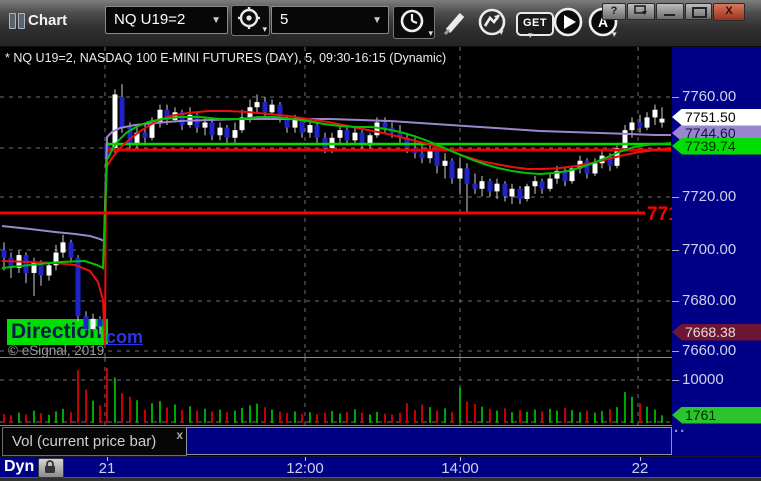  Describe the element at coordinates (150, 19) in the screenshot. I see `symbol-value: NQ U19=2` at that location.